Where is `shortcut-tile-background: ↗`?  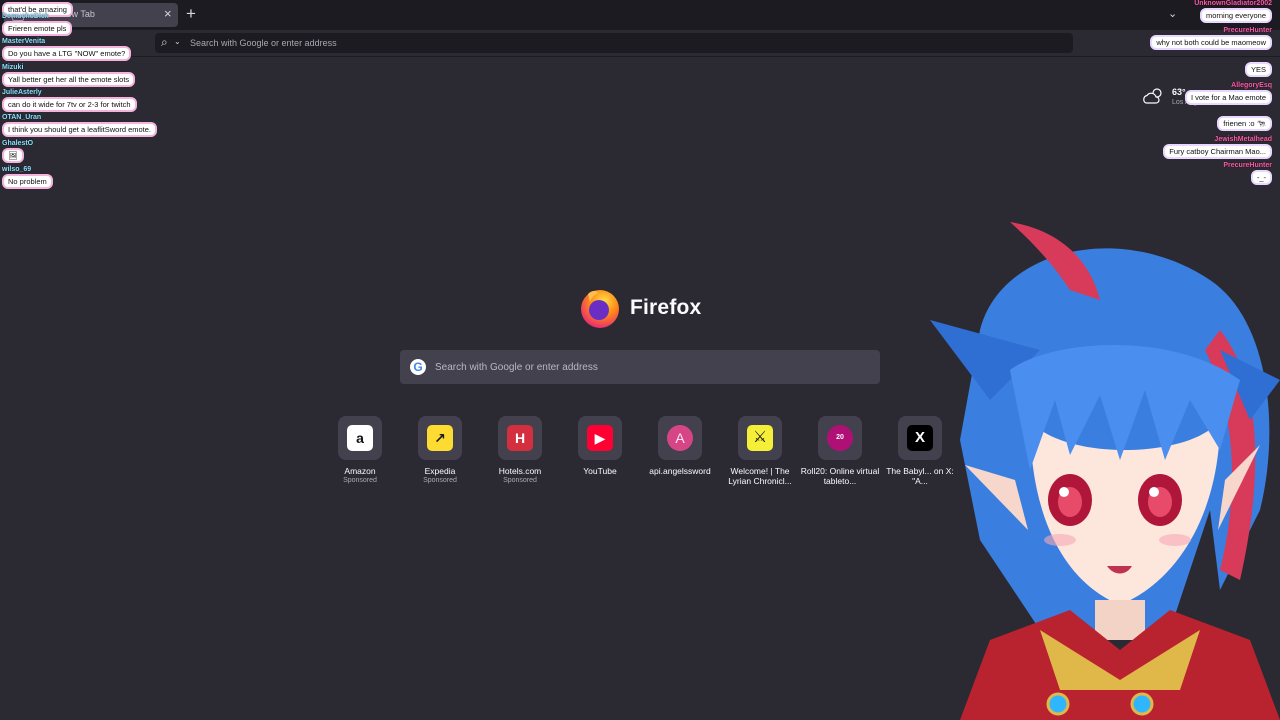 shortcut-tile-background: ↗ is located at coordinates (440, 438).